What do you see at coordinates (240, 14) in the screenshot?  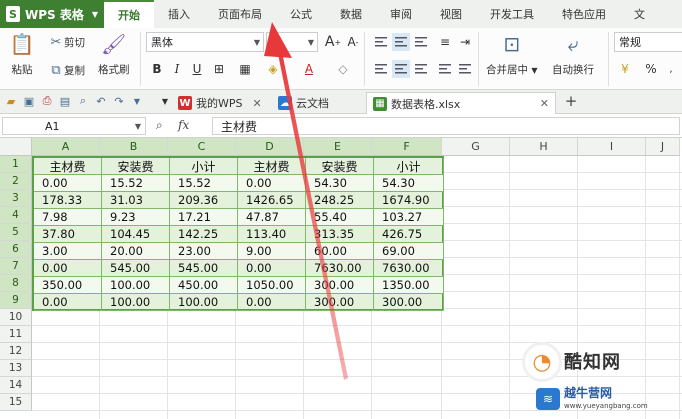 I see `menu-tab: 页面布局` at bounding box center [240, 14].